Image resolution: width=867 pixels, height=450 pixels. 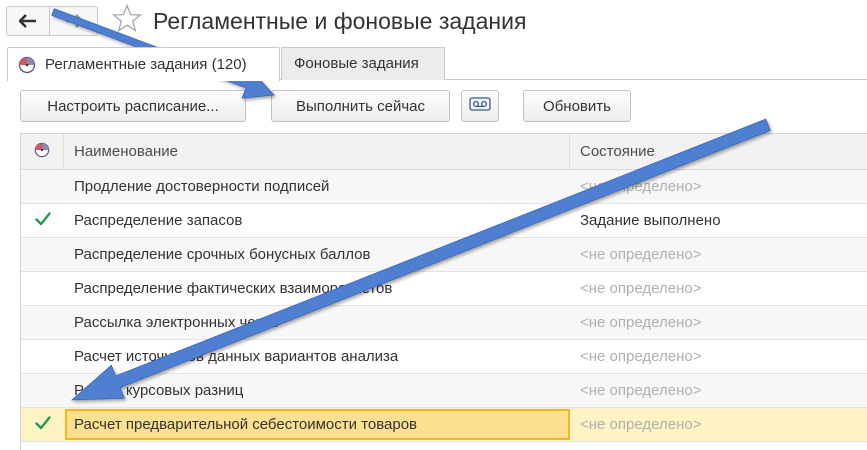 I want to click on tab-label: Фоновые задания, so click(x=356, y=63).